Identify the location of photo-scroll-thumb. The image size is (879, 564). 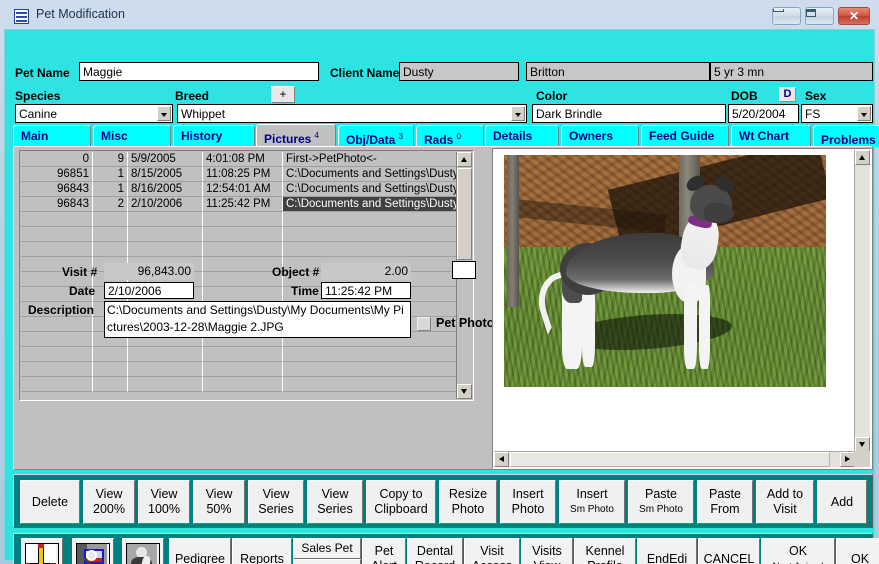
(670, 459).